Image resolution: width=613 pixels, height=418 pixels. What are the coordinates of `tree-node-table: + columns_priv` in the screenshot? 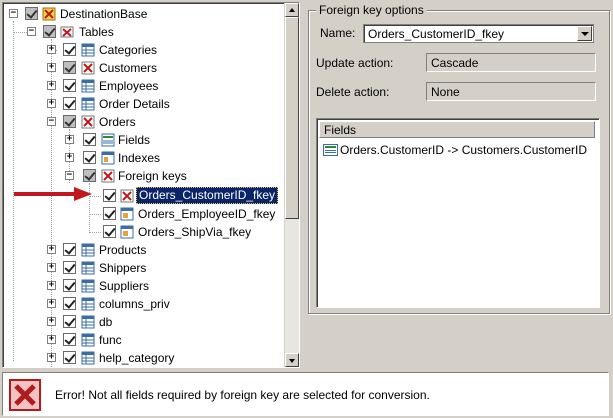 It's located at (143, 304).